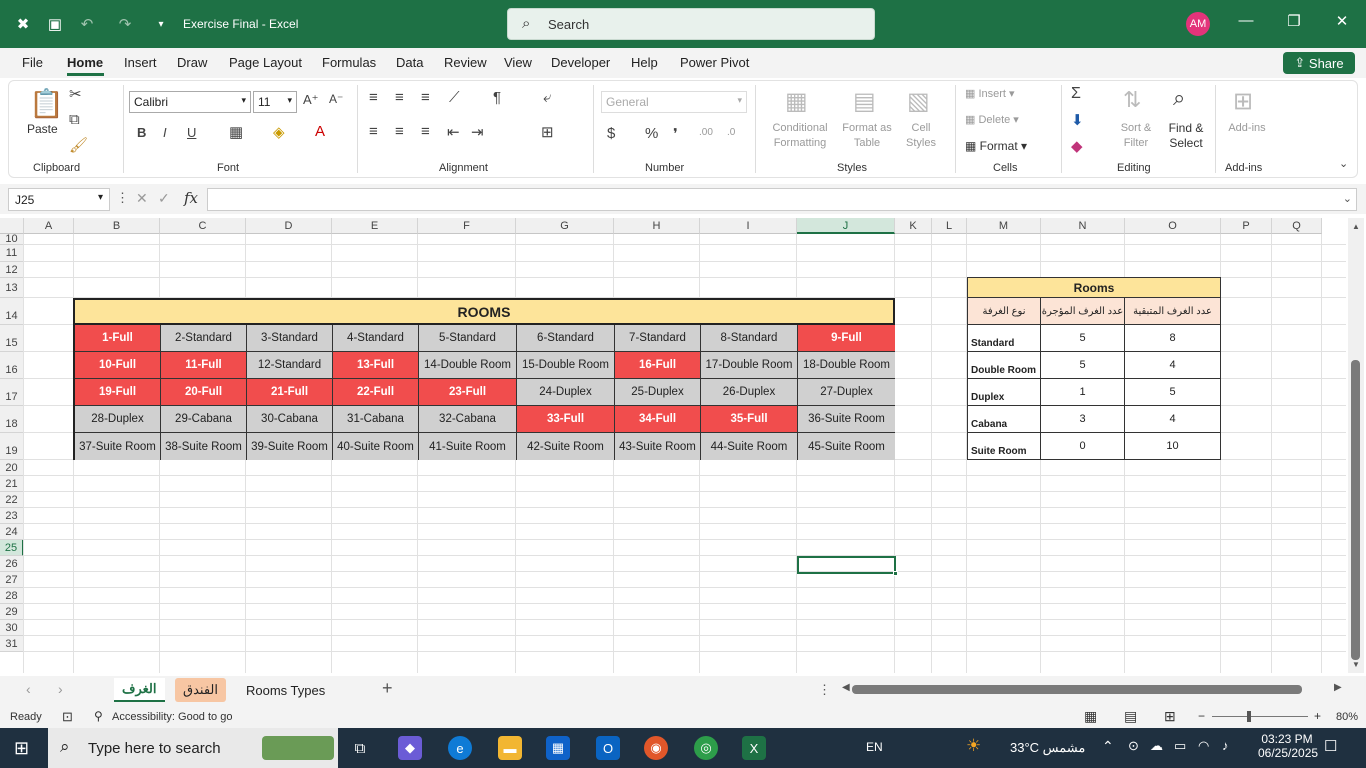 Image resolution: width=1366 pixels, height=768 pixels. What do you see at coordinates (279, 132) in the screenshot?
I see `fill-color-icon: ◈` at bounding box center [279, 132].